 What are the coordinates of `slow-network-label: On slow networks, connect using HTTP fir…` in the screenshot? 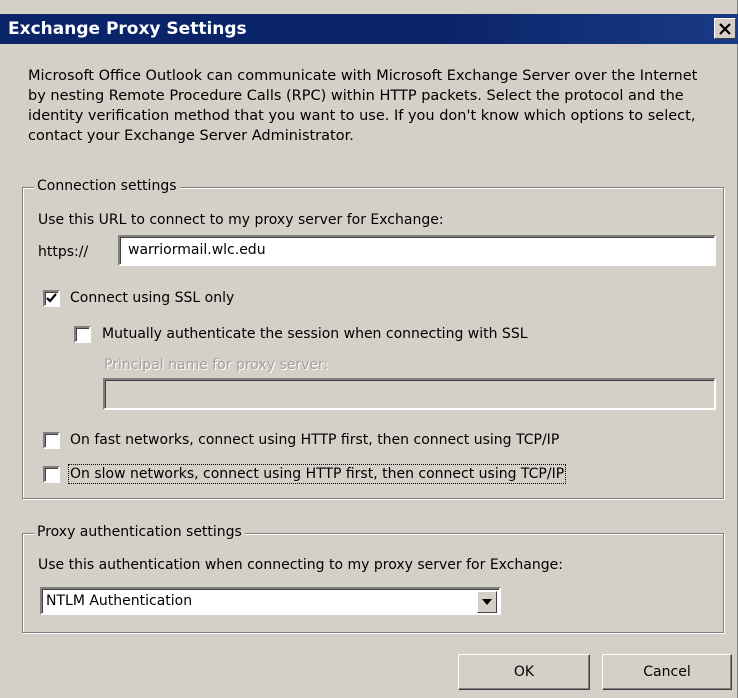 It's located at (317, 474).